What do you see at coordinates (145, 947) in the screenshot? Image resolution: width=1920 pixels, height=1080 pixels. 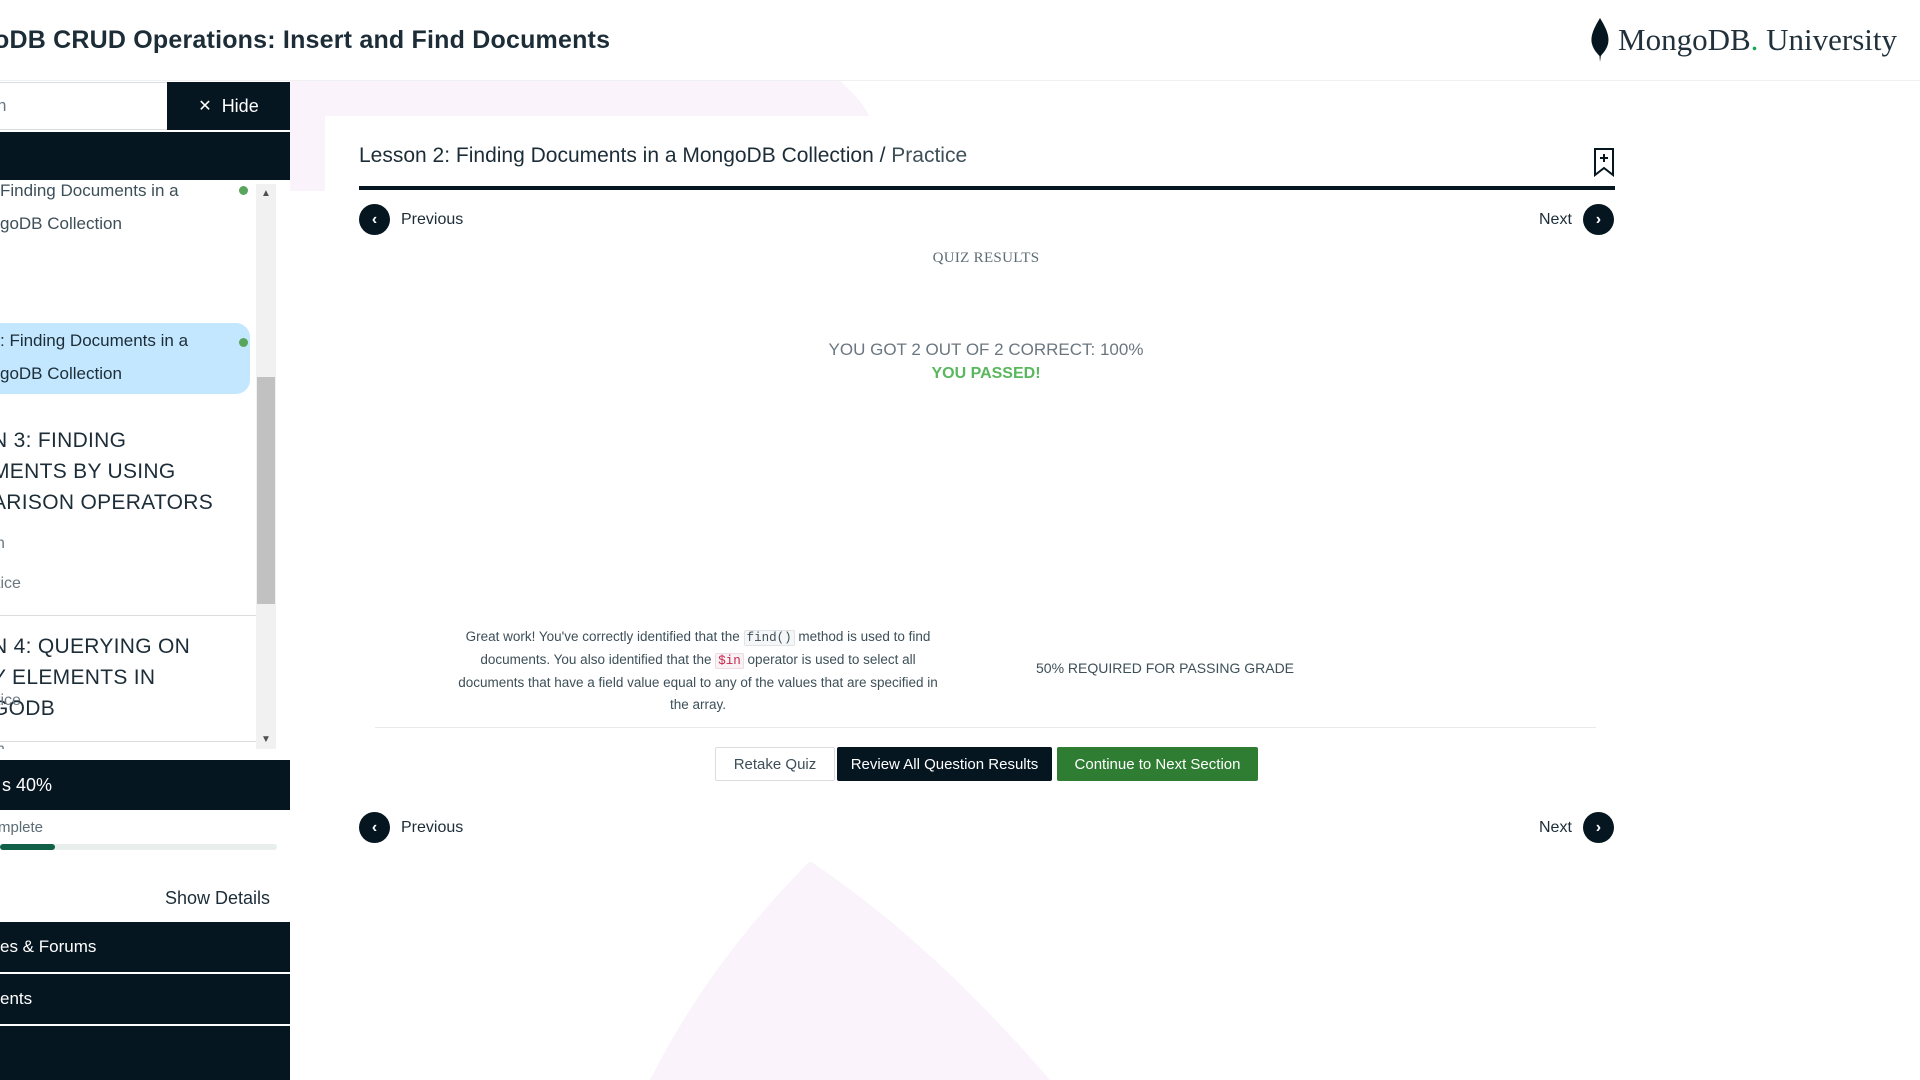 I see `sidebar-nav-forums: es & Forums` at bounding box center [145, 947].